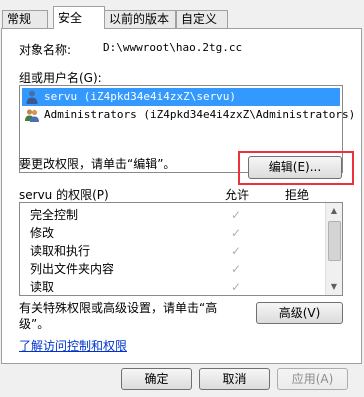  I want to click on allow-column-header: 允许, so click(237, 195).